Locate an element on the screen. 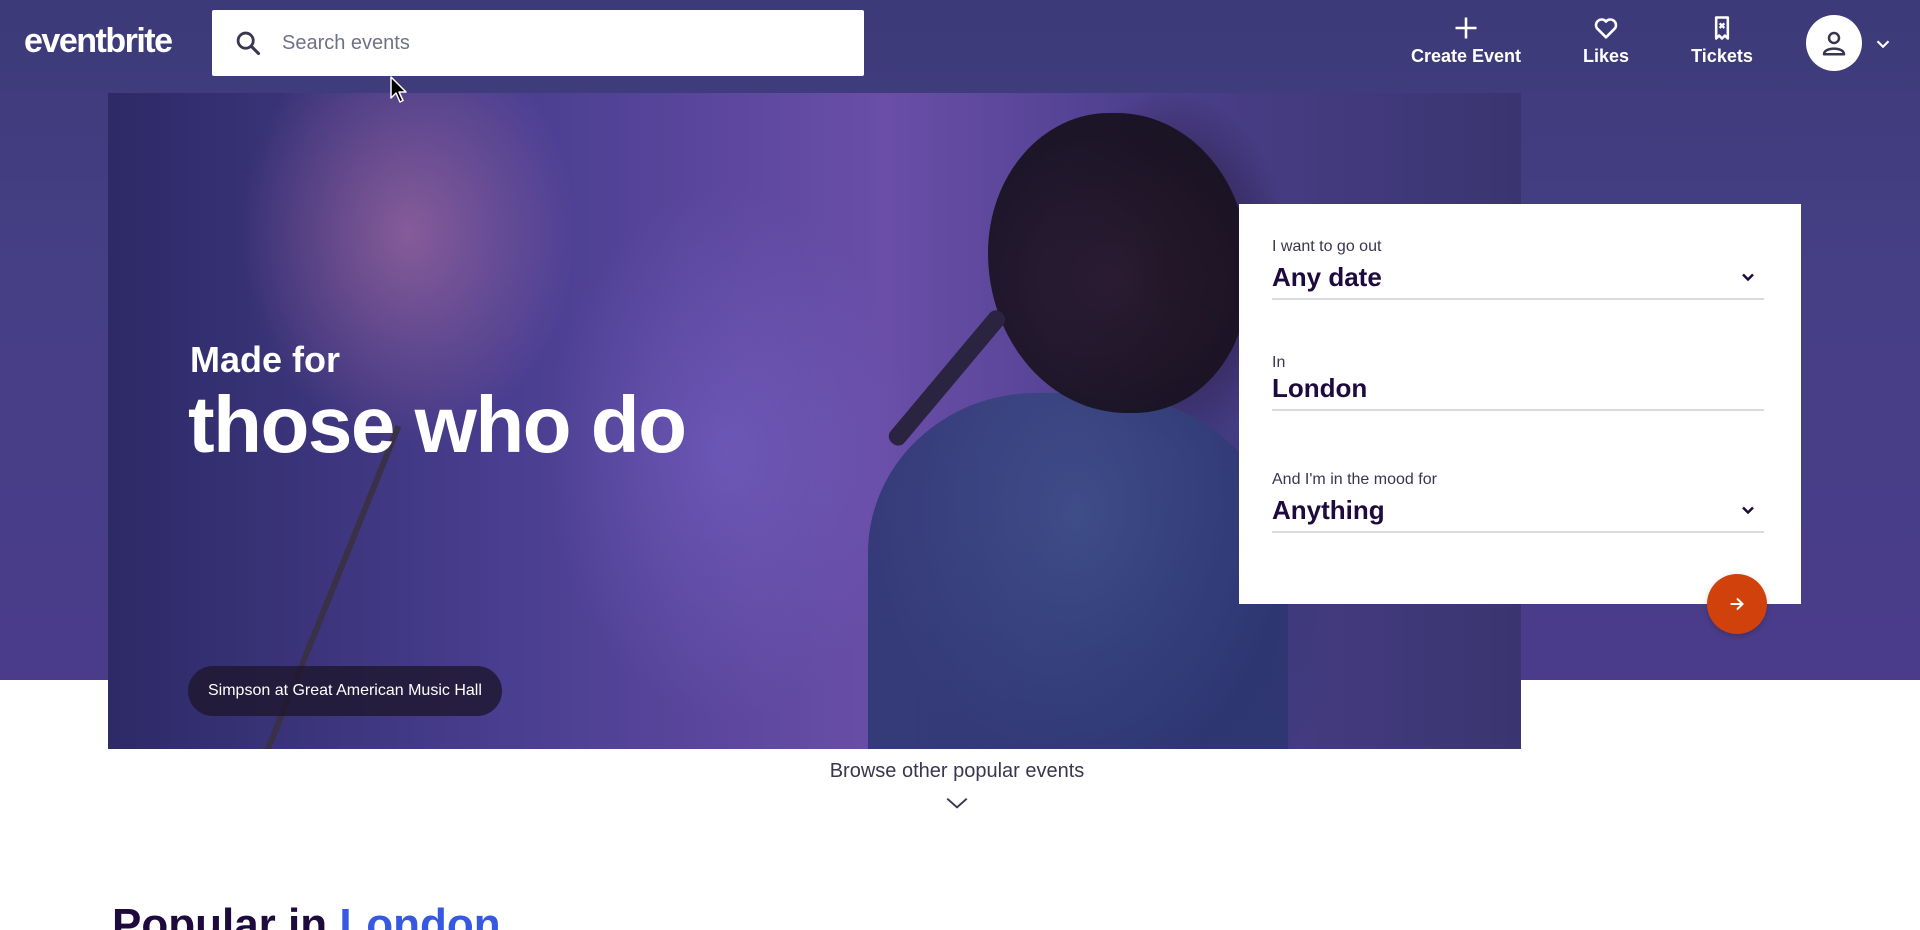 The height and width of the screenshot is (930, 1920). eventbrite-logo: eventbrite is located at coordinates (98, 41).